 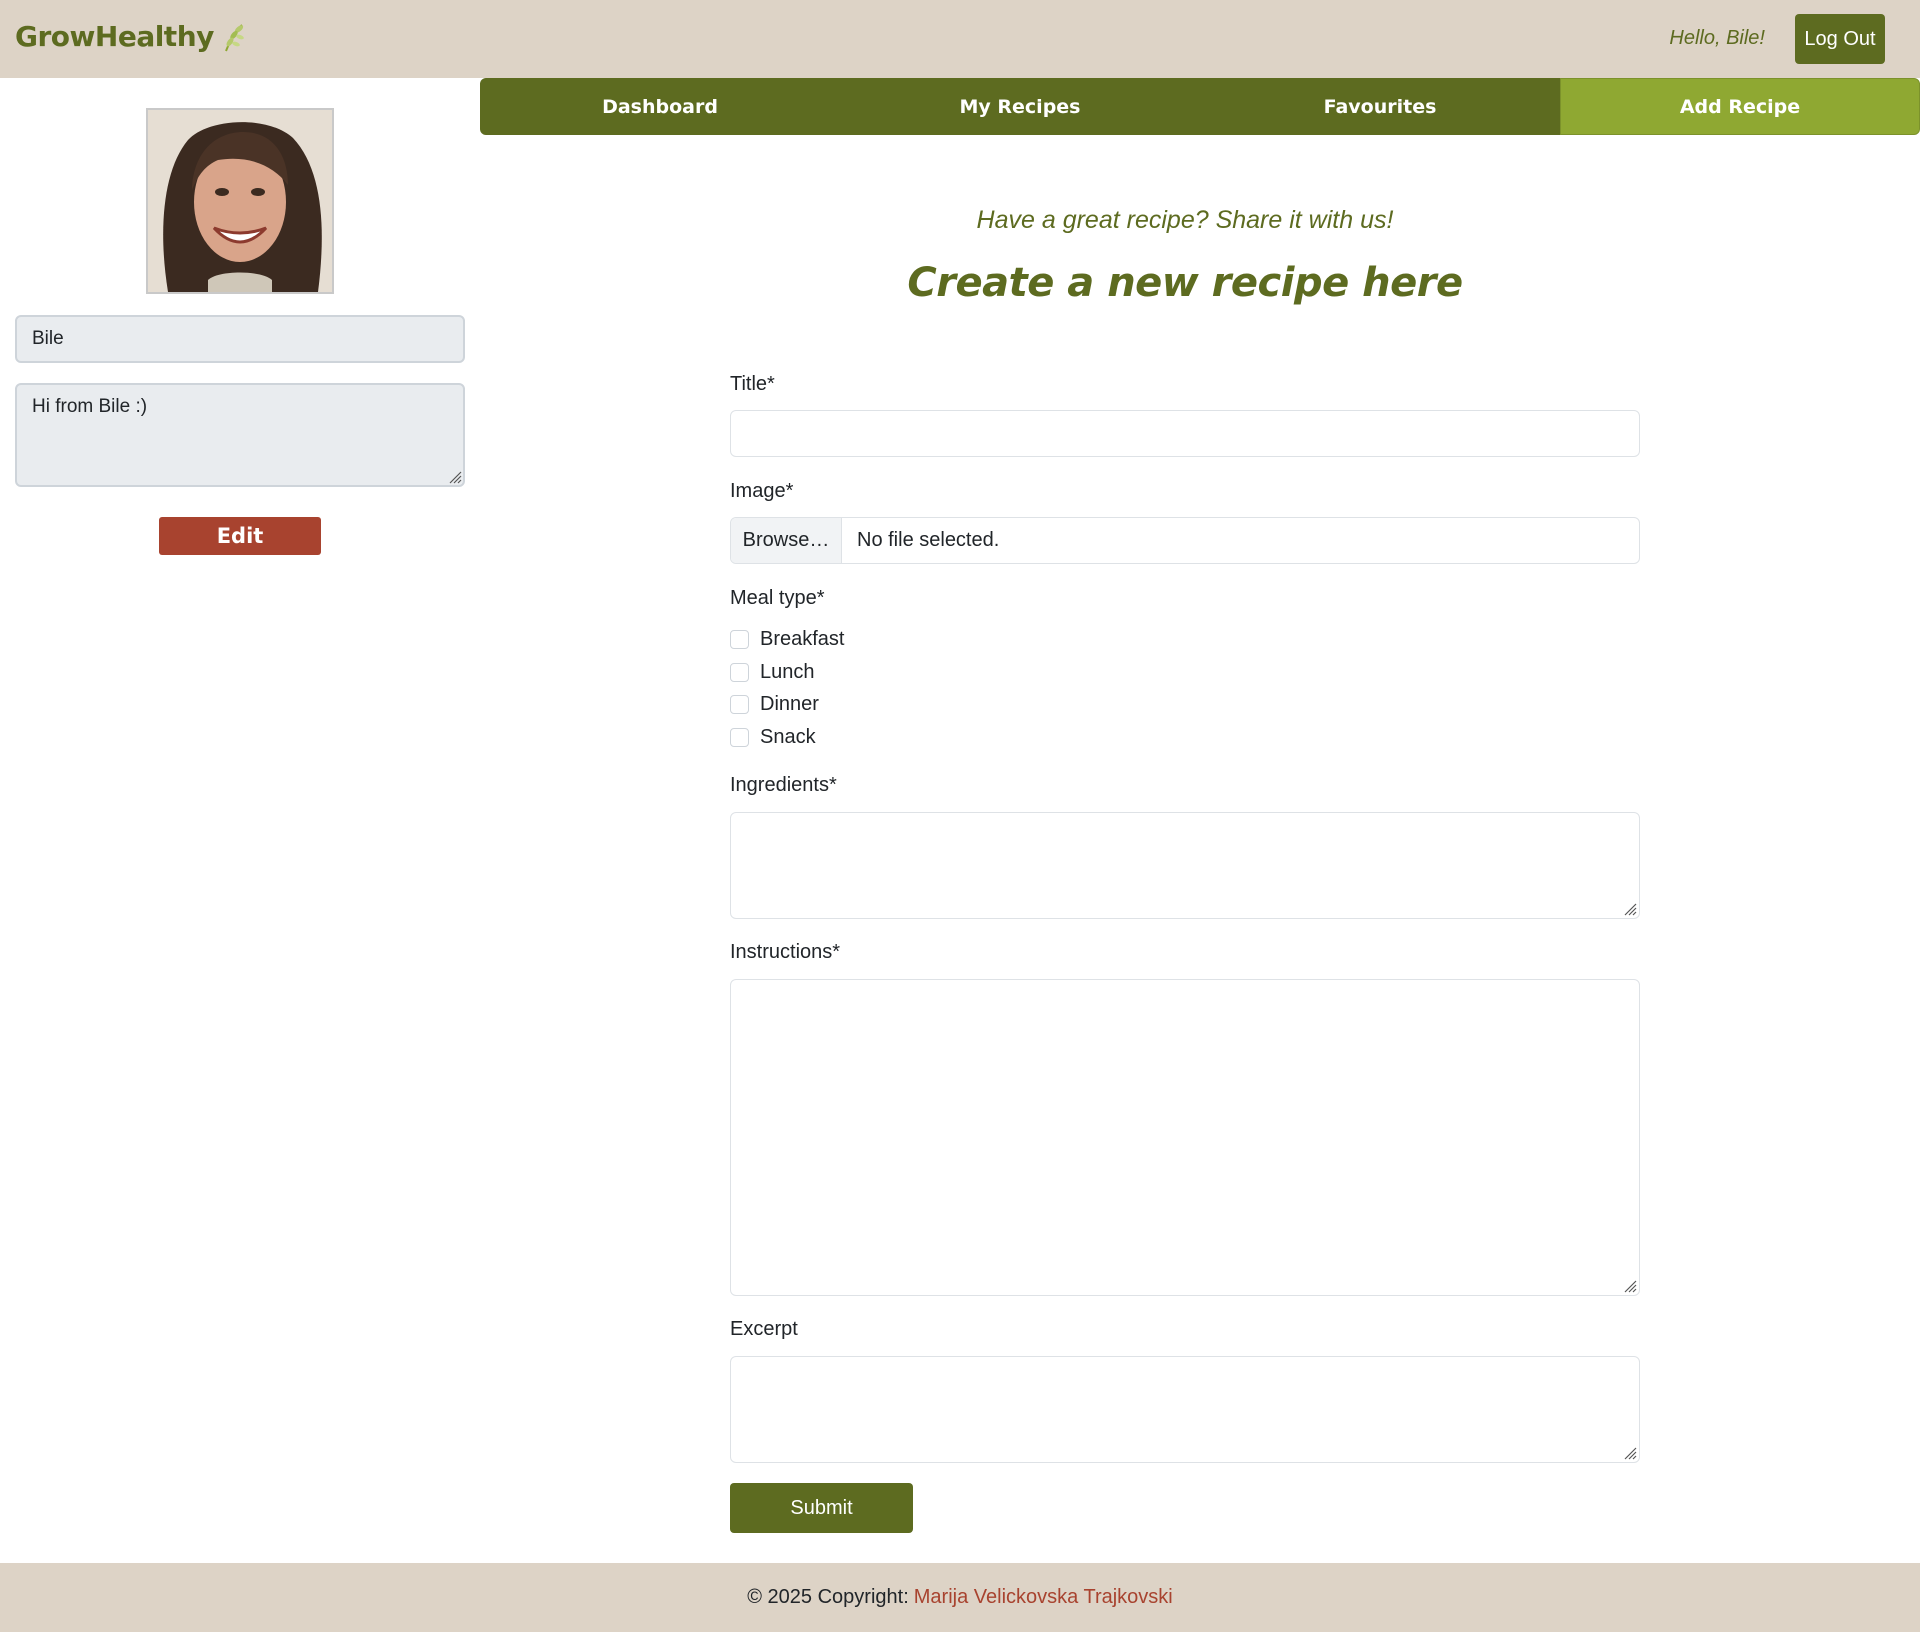 I want to click on footer-copyright: © 2025 Copyright:, so click(x=828, y=1597).